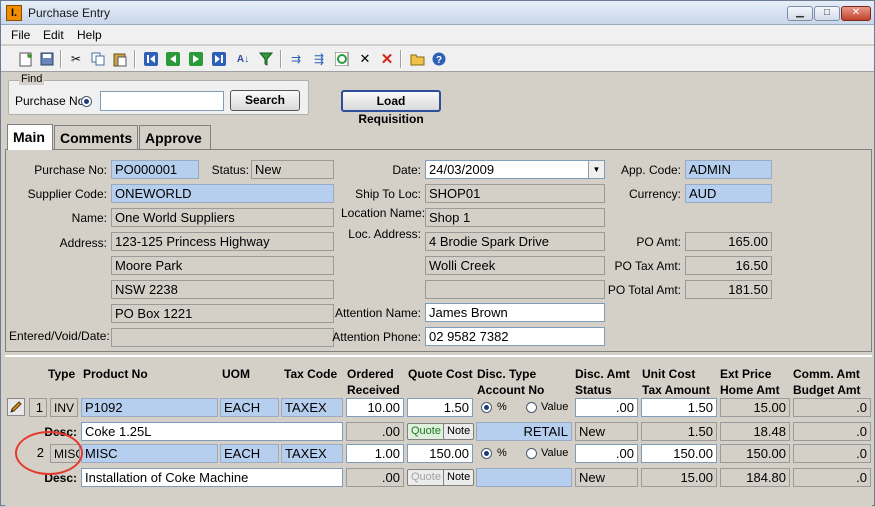 The image size is (875, 507). What do you see at coordinates (375, 453) in the screenshot?
I see `row-2-ordered: 1.00` at bounding box center [375, 453].